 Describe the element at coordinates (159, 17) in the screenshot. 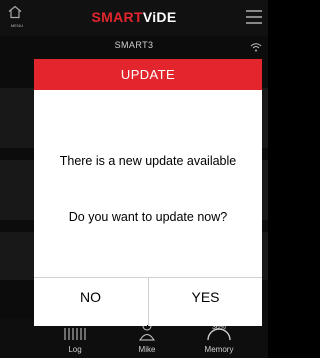

I see `brand-part-vide: ViDE` at that location.